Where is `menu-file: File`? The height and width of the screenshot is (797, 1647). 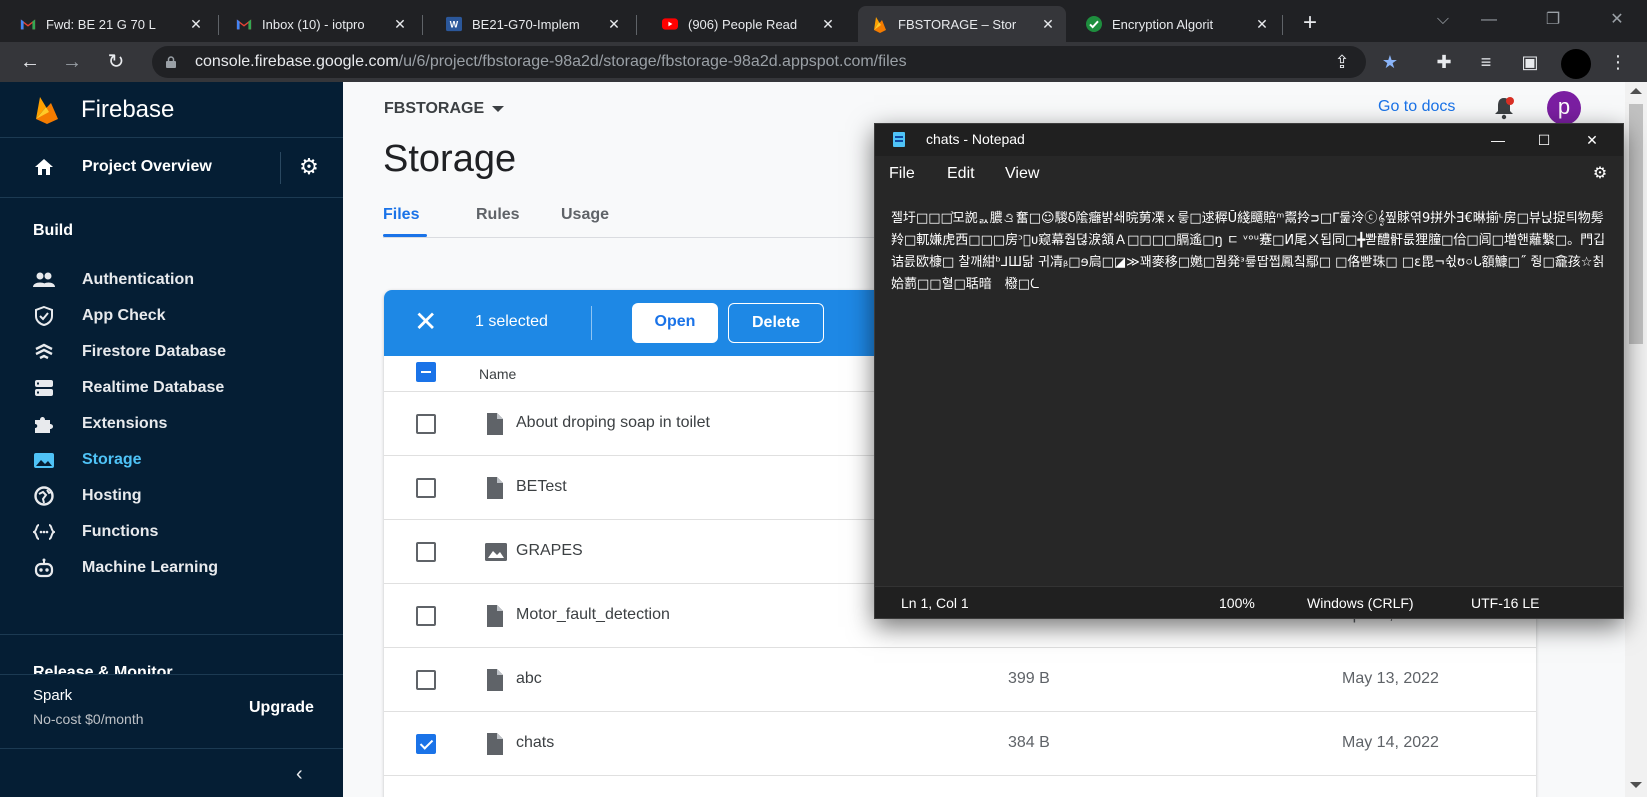
menu-file: File is located at coordinates (902, 174).